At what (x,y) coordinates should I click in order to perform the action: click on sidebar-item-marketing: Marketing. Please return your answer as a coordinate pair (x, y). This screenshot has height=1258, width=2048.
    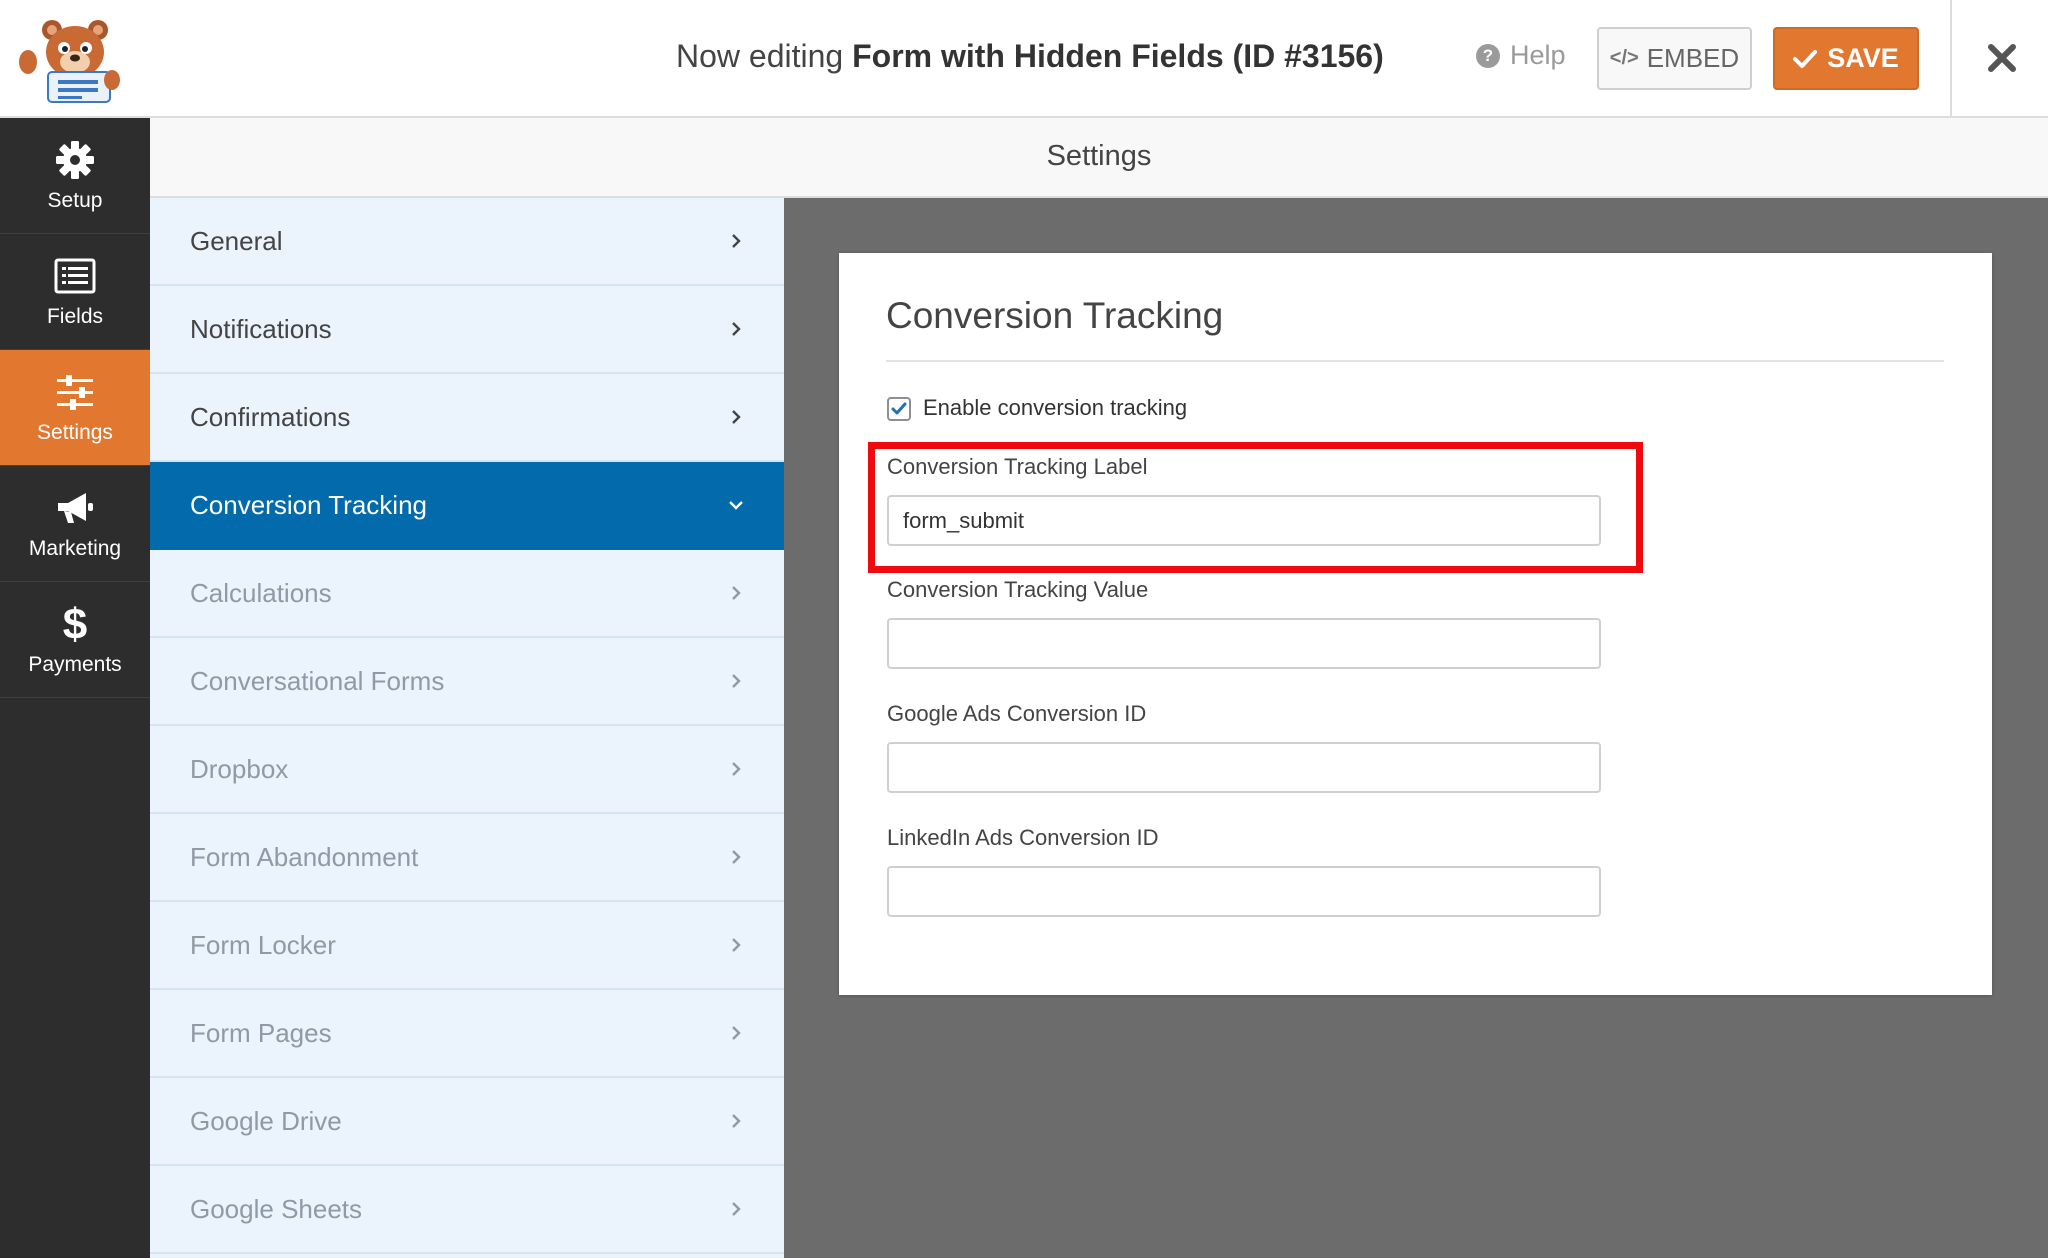
    Looking at the image, I should click on (75, 524).